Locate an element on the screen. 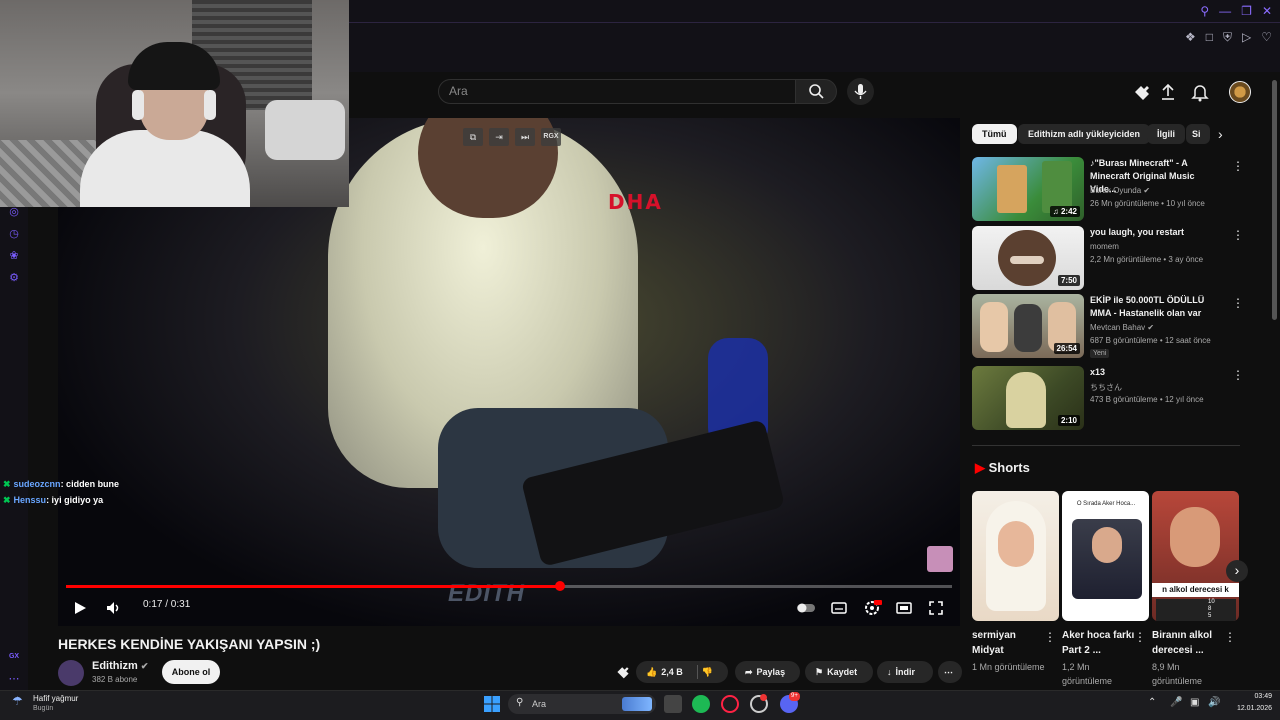 The height and width of the screenshot is (720, 1280). volume-icon: 🔊 is located at coordinates (1214, 702).